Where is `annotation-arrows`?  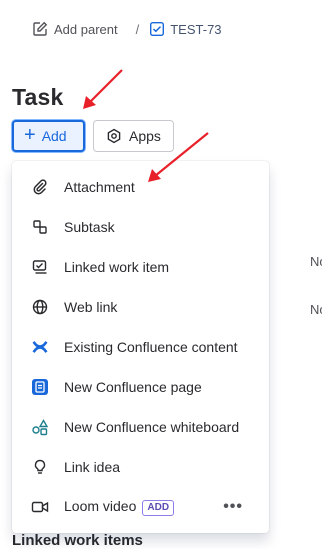 annotation-arrows is located at coordinates (146, 125).